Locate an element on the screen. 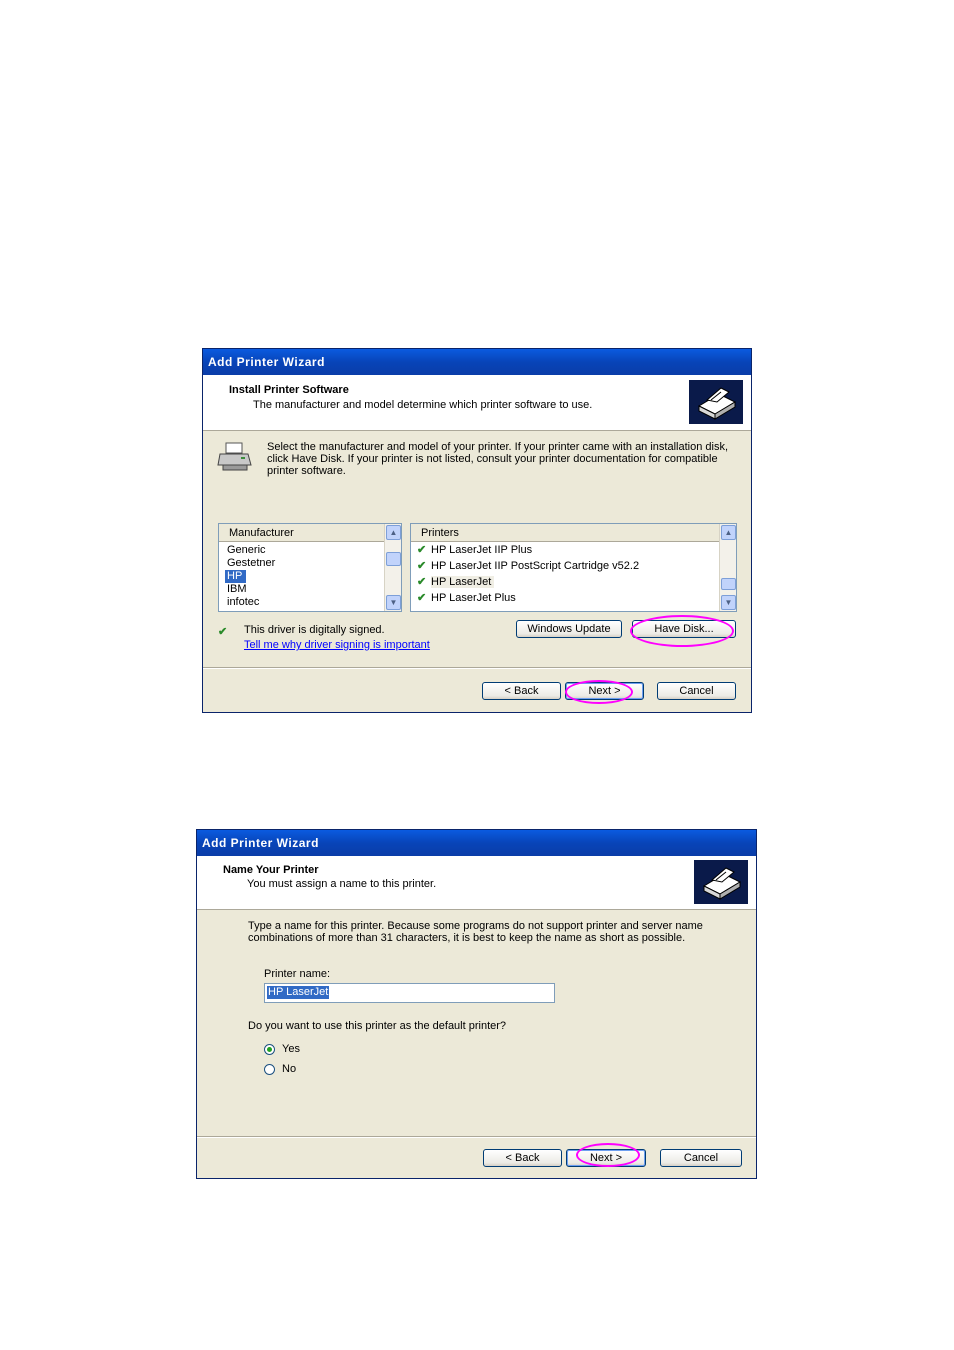  printer-name: HP LaserJet IIP Plus is located at coordinates (482, 550).